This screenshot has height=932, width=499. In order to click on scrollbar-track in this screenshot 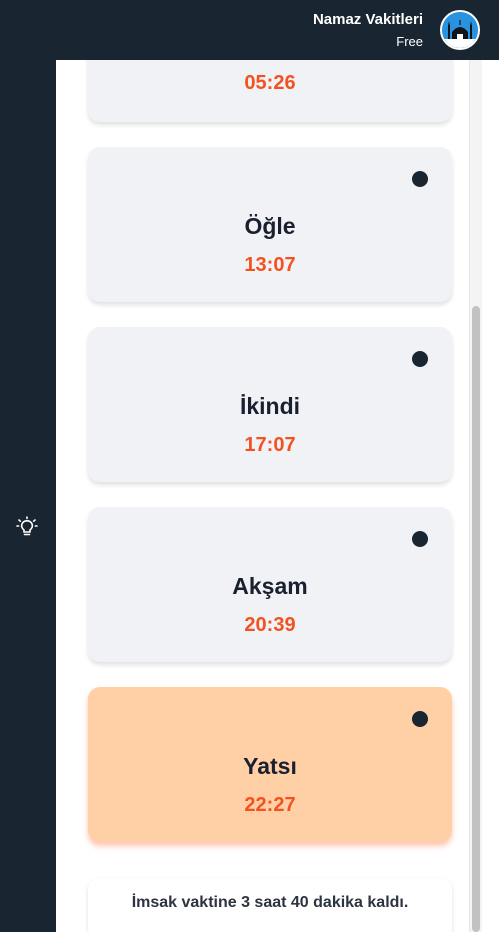, I will do `click(475, 496)`.